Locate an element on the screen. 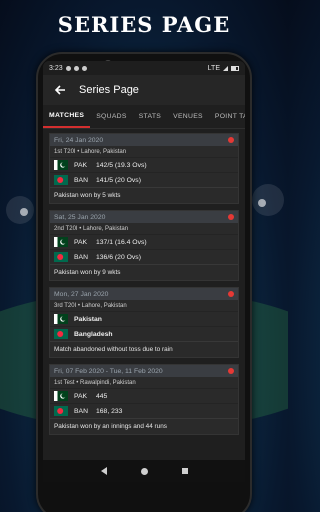 This screenshot has height=512, width=320. match-venue: 2nd T20I • Lahore, Pakistan is located at coordinates (91, 229).